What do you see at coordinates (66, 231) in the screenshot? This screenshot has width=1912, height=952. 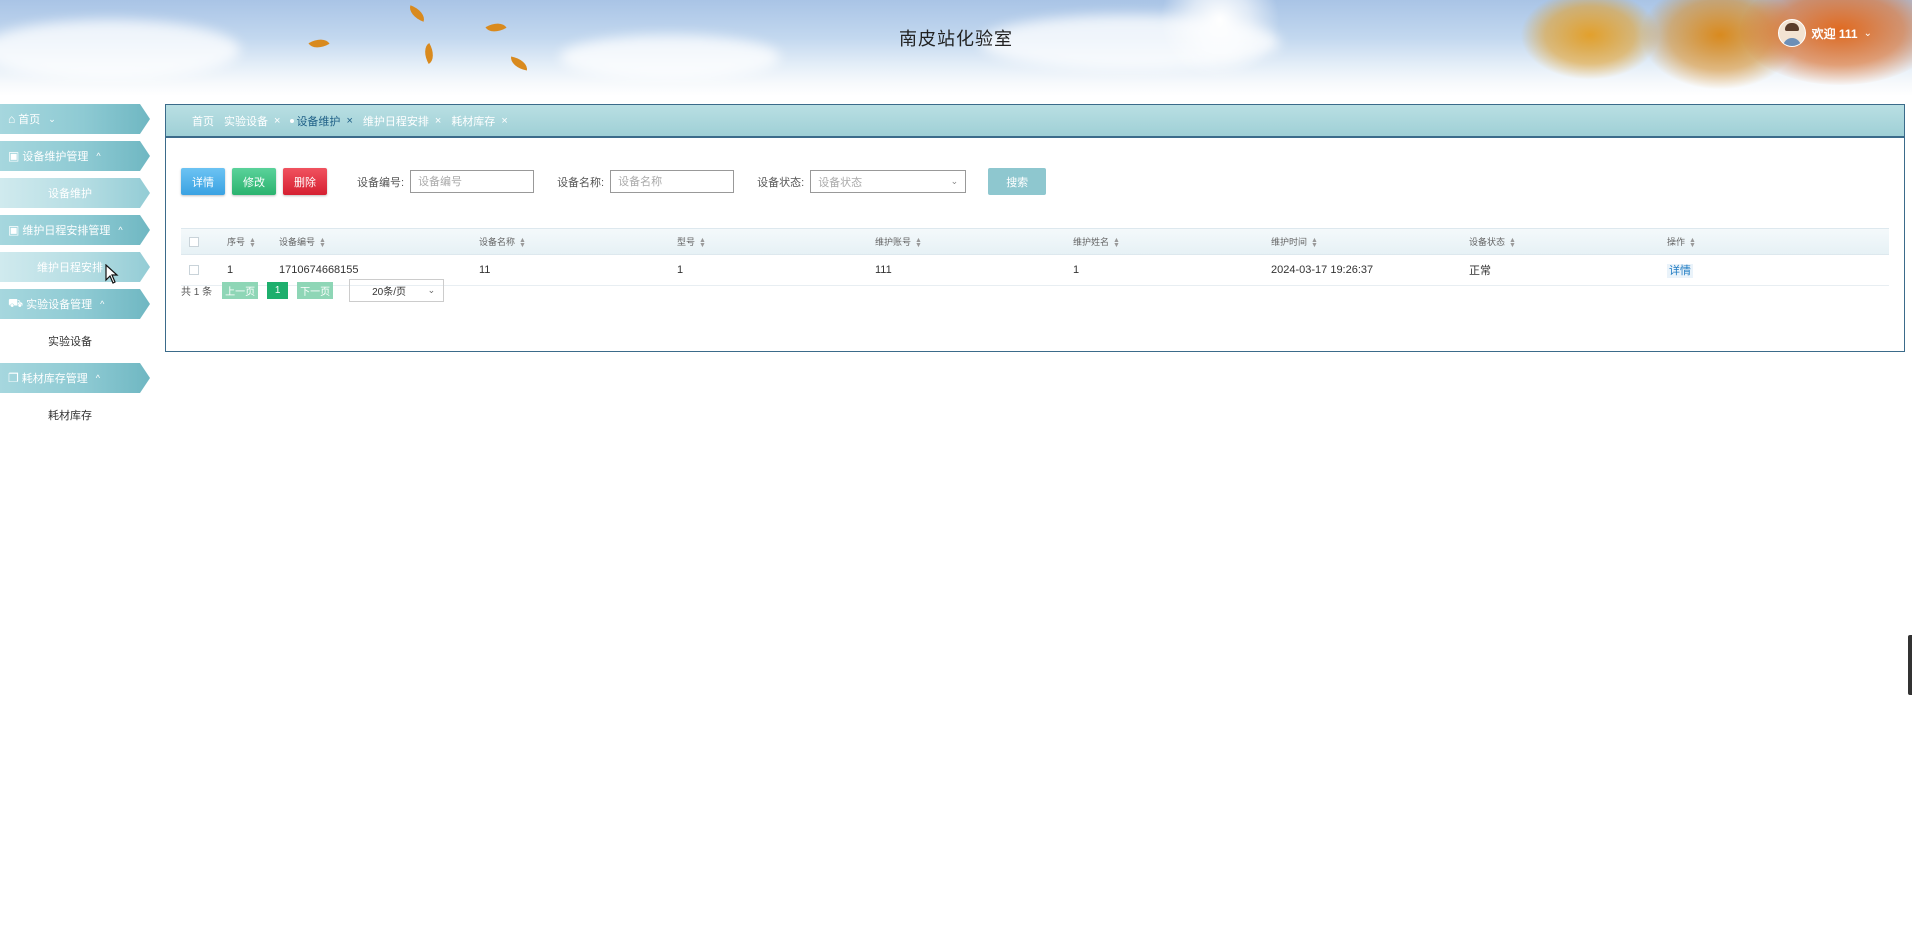 I see `sidebar-item-label: 维护日程安排管理` at bounding box center [66, 231].